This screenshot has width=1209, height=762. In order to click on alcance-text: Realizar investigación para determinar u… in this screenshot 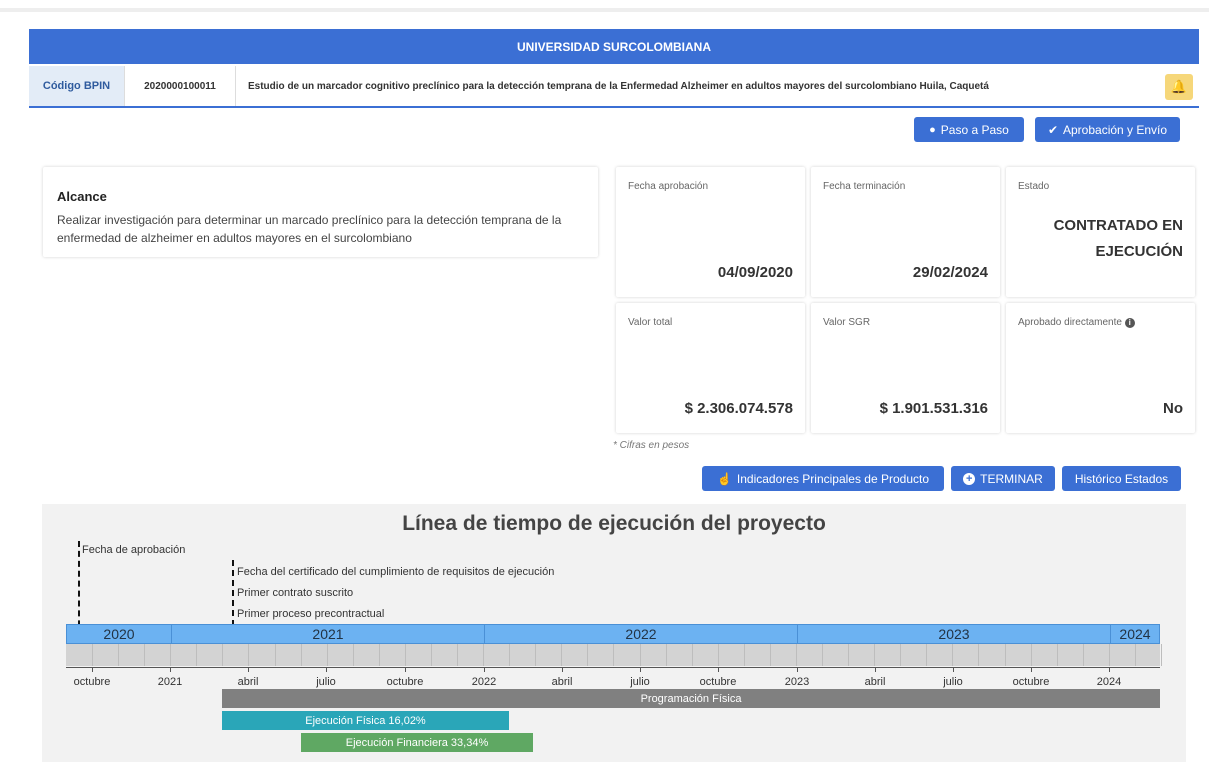, I will do `click(309, 229)`.